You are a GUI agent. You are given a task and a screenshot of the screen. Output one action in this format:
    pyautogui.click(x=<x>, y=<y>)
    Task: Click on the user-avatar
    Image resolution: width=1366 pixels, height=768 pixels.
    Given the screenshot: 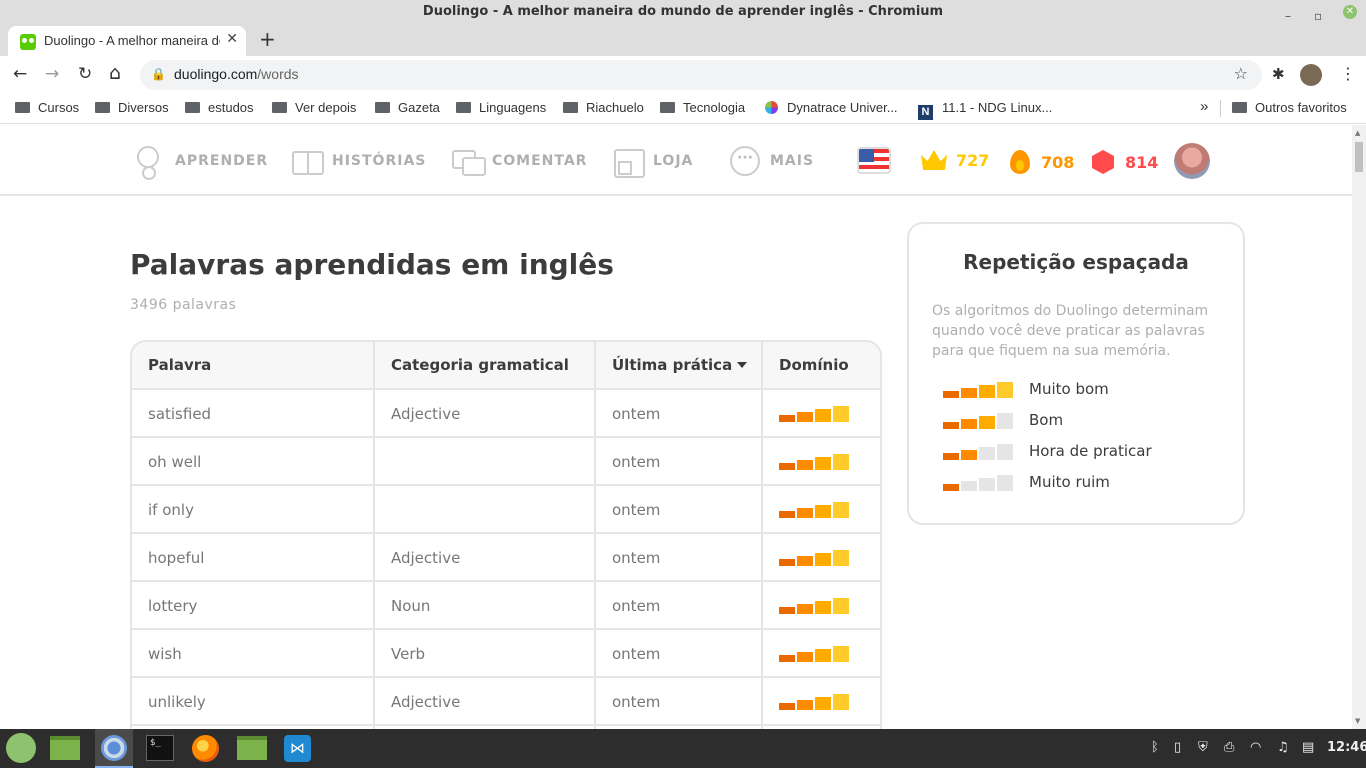 What is the action you would take?
    pyautogui.click(x=1192, y=161)
    